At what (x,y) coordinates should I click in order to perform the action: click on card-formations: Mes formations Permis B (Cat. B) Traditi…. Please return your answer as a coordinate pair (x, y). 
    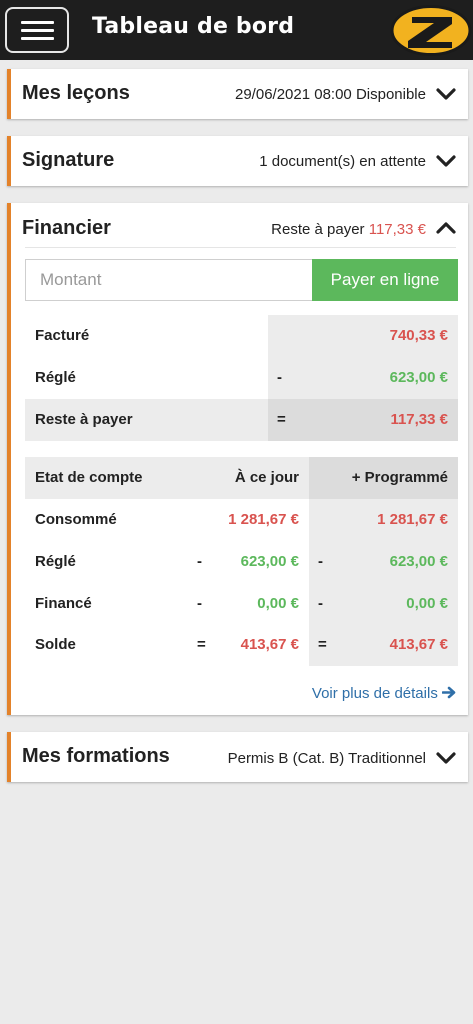
    Looking at the image, I should click on (237, 757).